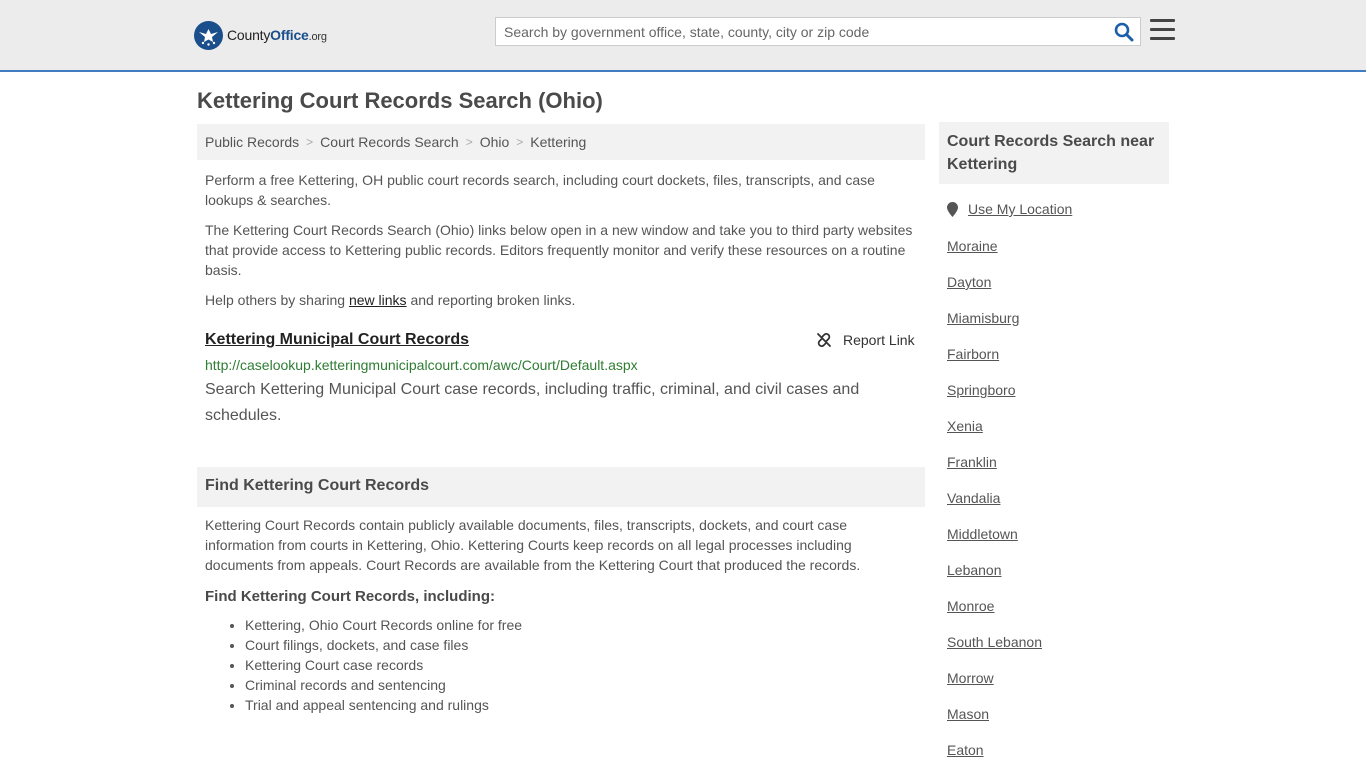  Describe the element at coordinates (383, 705) in the screenshot. I see `list-item: Trial and appeal sentencing and rulings` at that location.